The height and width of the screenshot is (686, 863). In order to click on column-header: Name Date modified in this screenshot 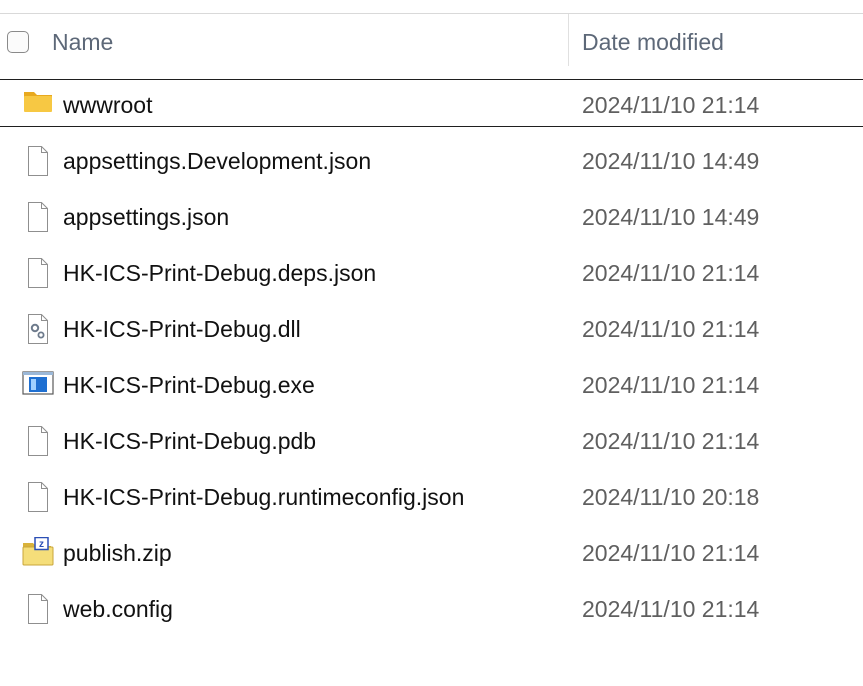, I will do `click(431, 46)`.